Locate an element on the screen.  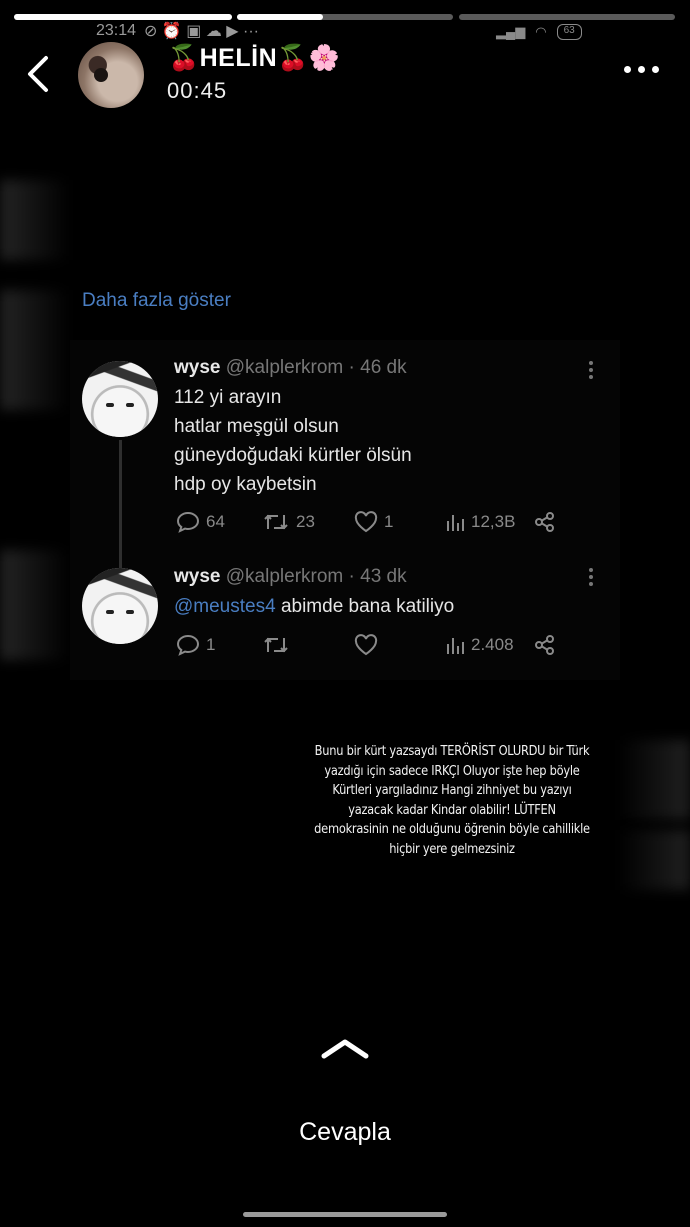
views-action: 12,3B is located at coordinates (480, 522).